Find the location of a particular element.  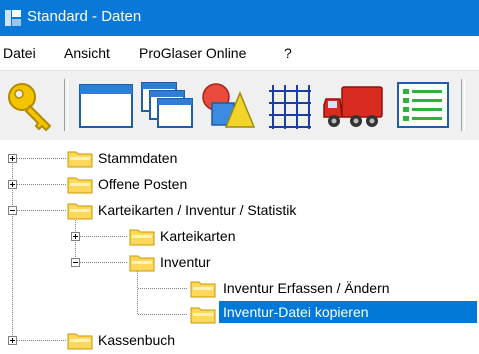

grid-icon is located at coordinates (290, 107).